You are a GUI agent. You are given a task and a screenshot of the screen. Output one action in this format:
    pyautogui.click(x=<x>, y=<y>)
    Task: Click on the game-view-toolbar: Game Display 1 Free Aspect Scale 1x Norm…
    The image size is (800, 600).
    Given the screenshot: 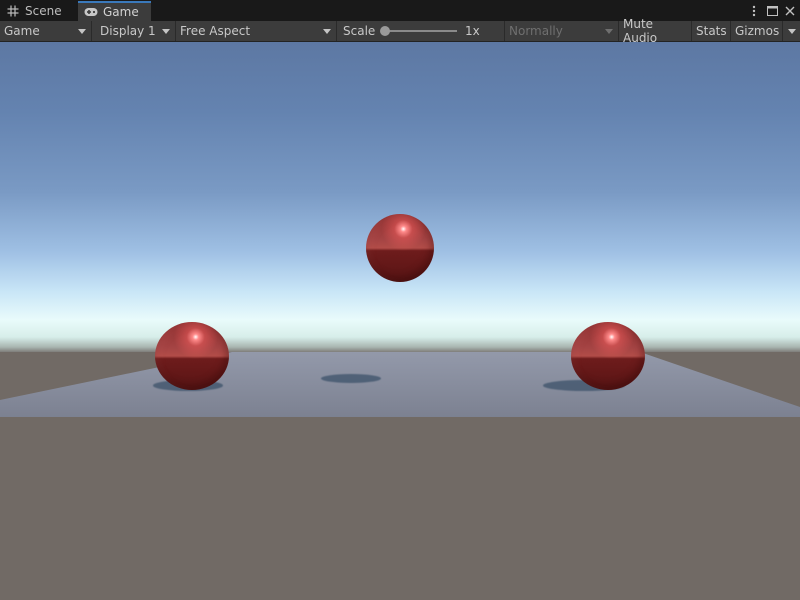 What is the action you would take?
    pyautogui.click(x=400, y=31)
    